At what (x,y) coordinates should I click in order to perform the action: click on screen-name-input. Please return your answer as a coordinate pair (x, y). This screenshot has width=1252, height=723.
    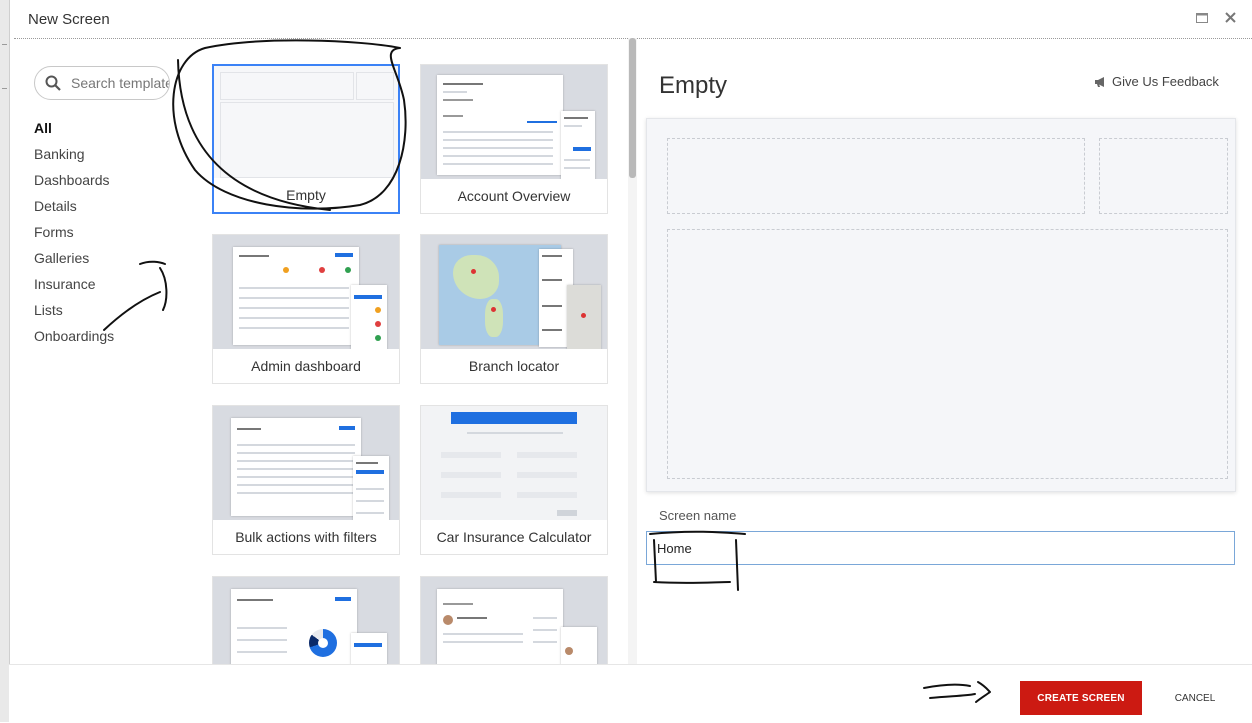
    Looking at the image, I should click on (940, 548).